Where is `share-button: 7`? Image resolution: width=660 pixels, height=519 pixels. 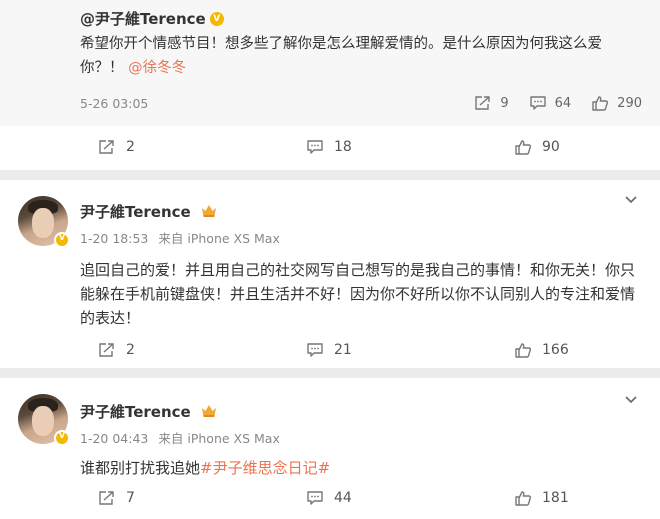 share-button: 7 is located at coordinates (116, 498).